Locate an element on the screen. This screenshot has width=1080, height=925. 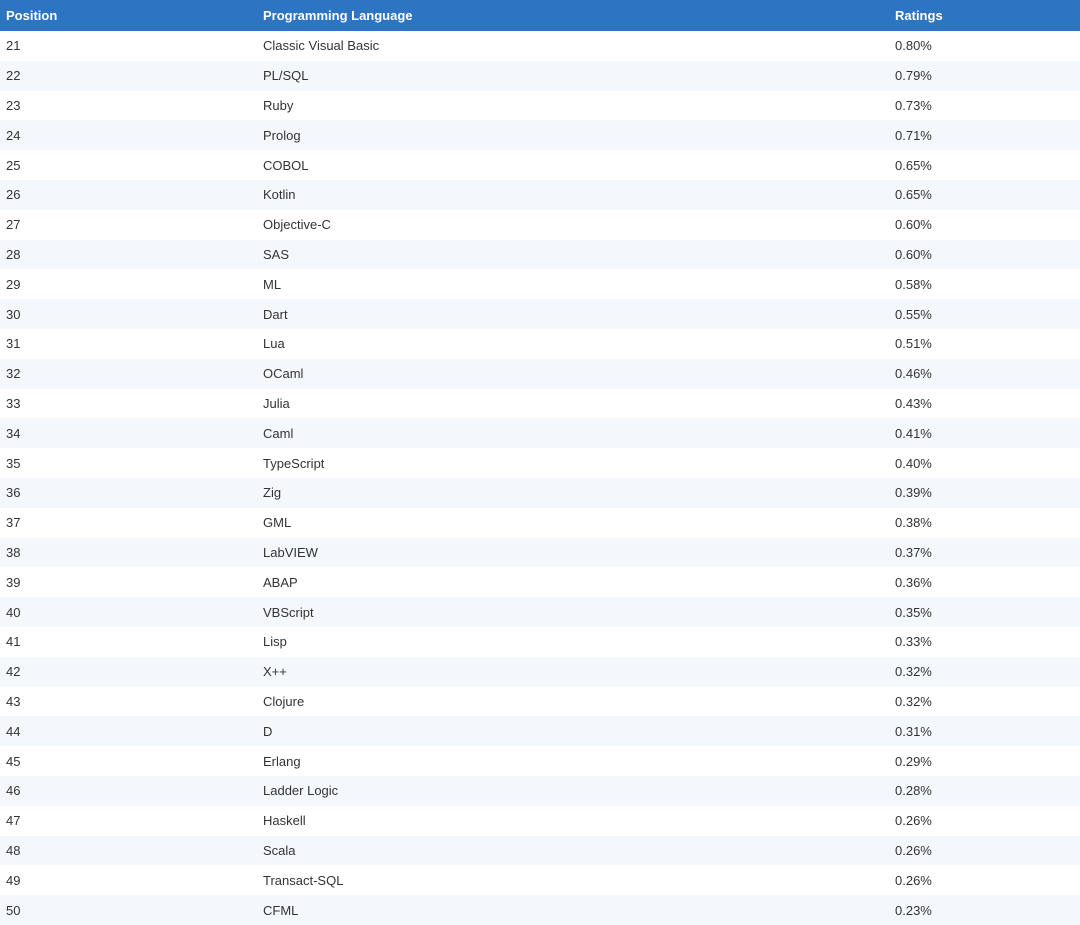
rating-cell: 0.73% is located at coordinates (913, 105).